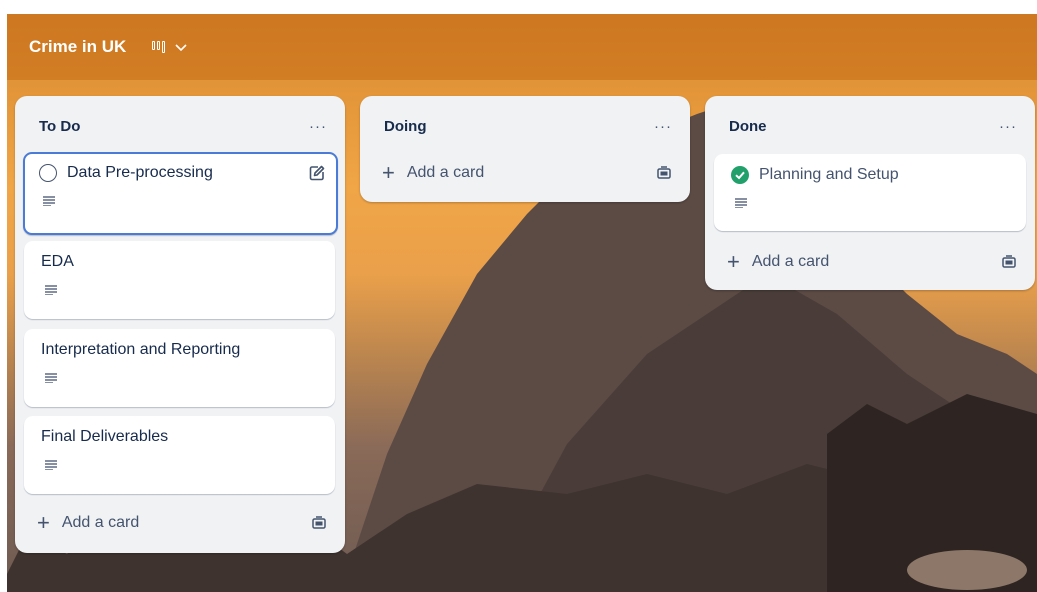 This screenshot has height=592, width=1037. Describe the element at coordinates (59, 126) in the screenshot. I see `list-title: To Do` at that location.